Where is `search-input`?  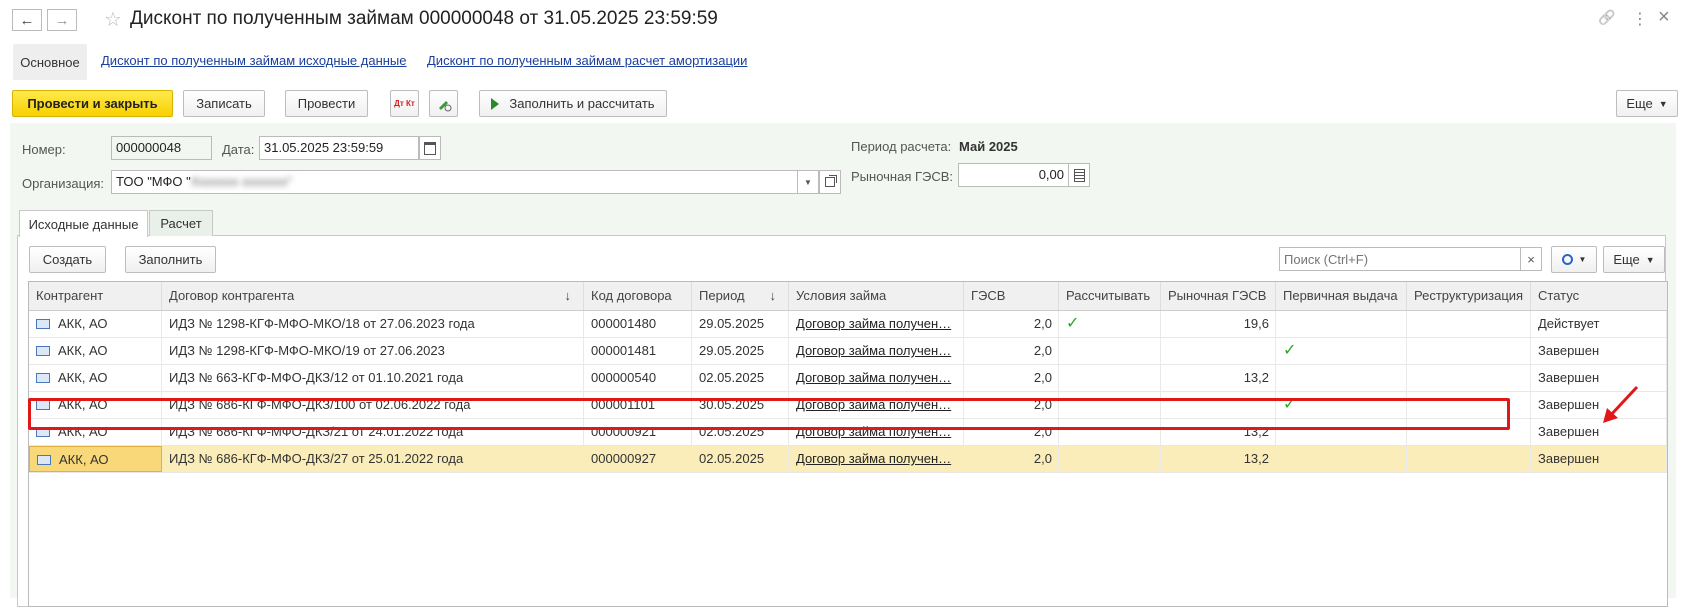 search-input is located at coordinates (1400, 259).